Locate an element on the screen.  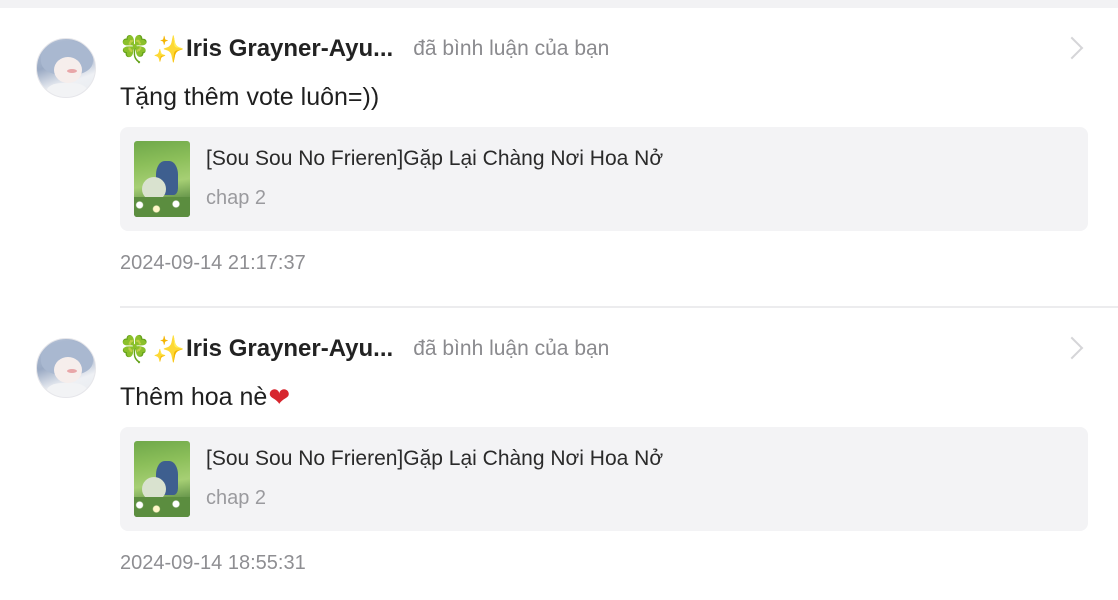
comment-text: Thêm hoa nè ❤ is located at coordinates (205, 397).